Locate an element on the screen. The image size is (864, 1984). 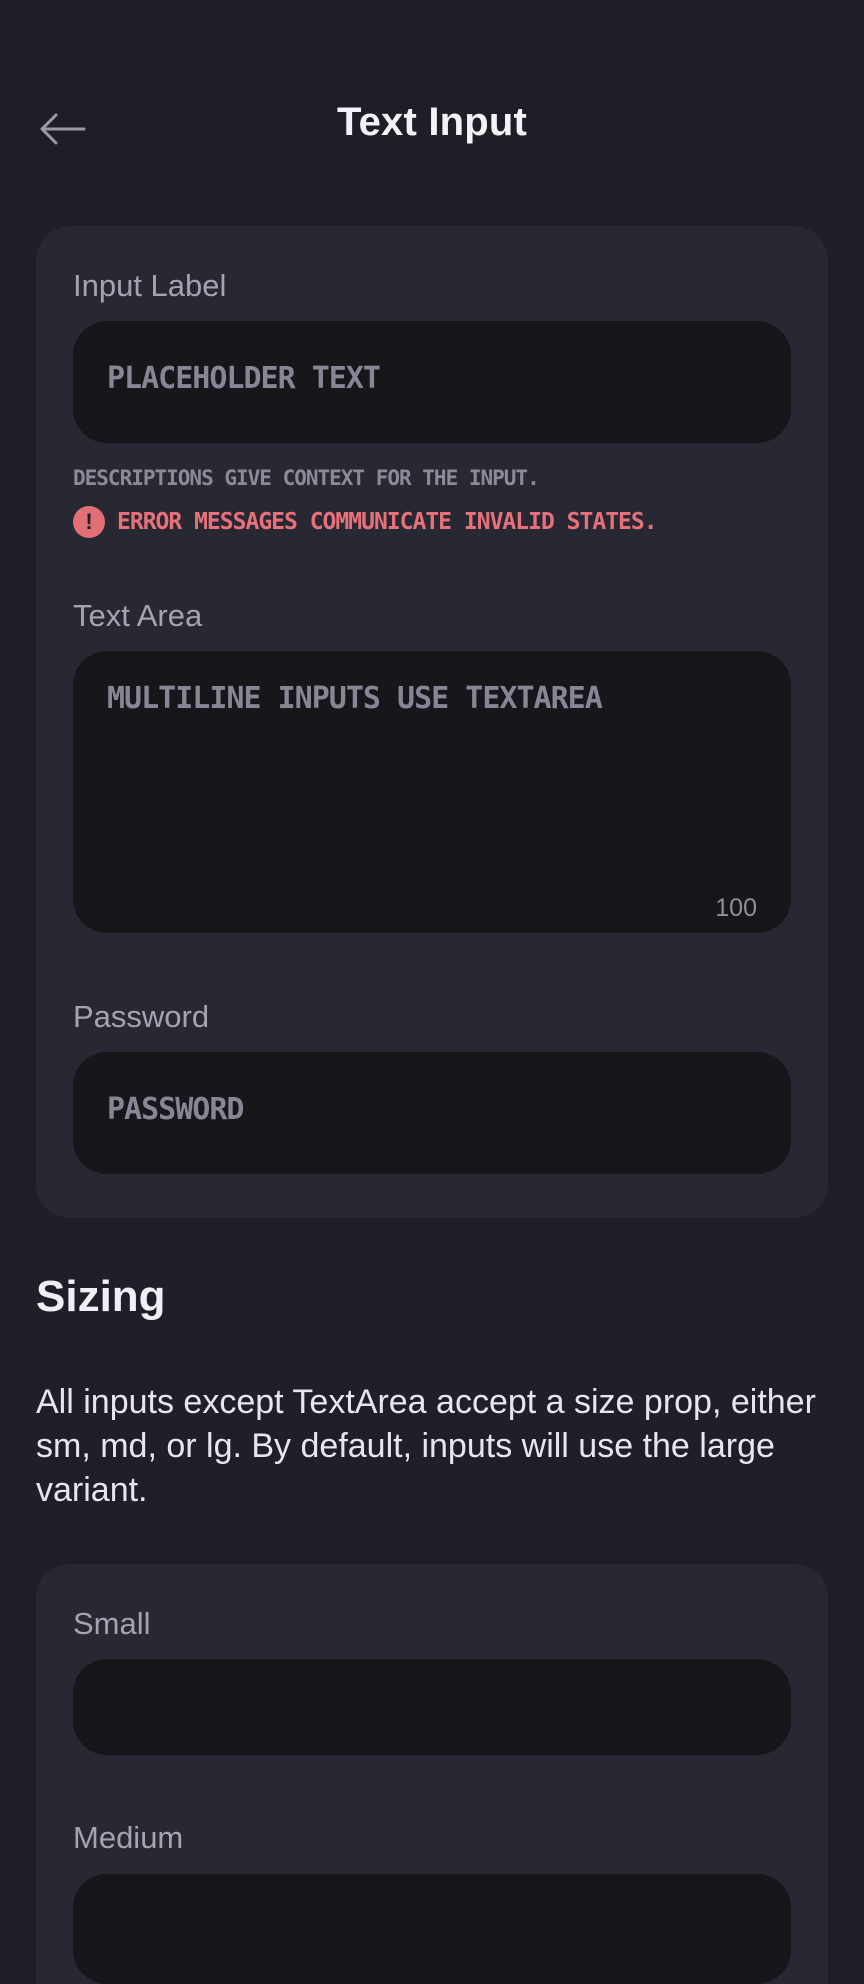
text-input: Placeholder text is located at coordinates (432, 382).